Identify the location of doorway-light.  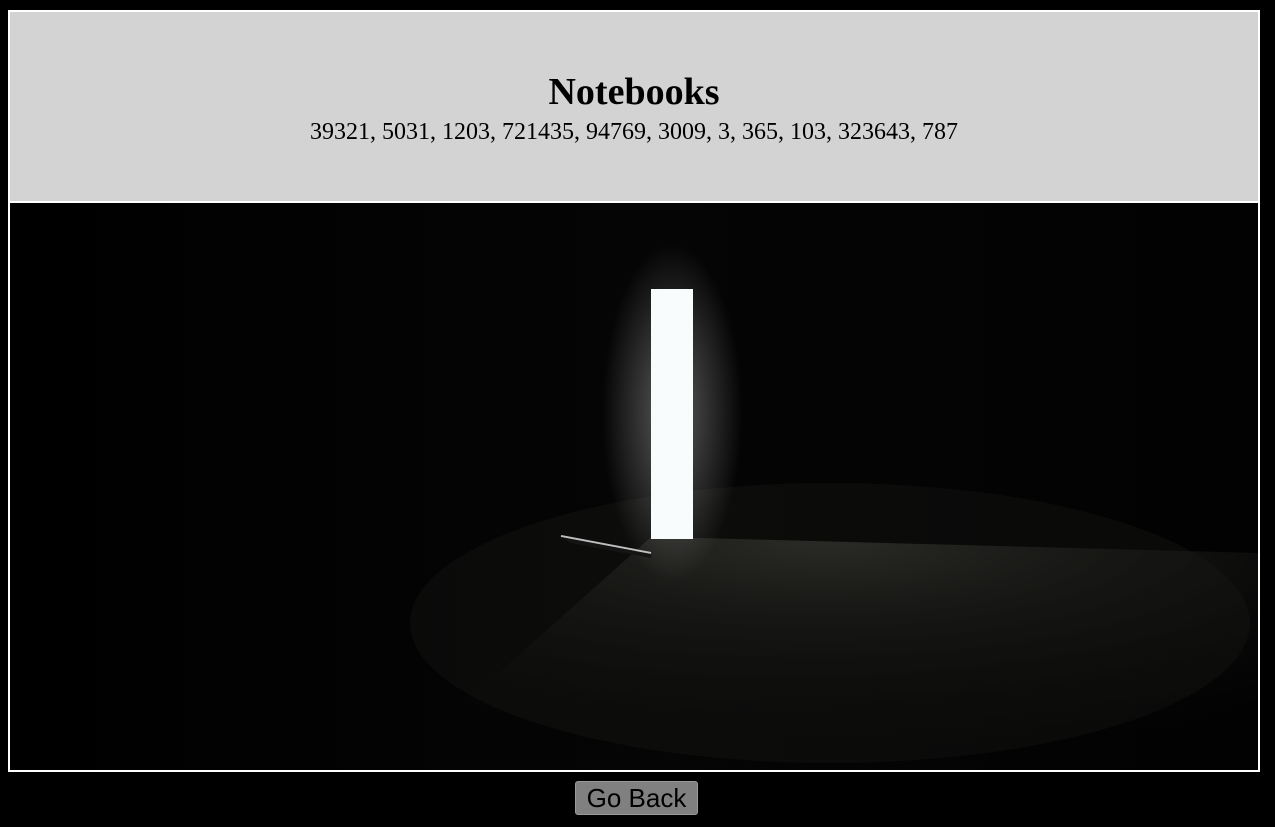
(672, 414).